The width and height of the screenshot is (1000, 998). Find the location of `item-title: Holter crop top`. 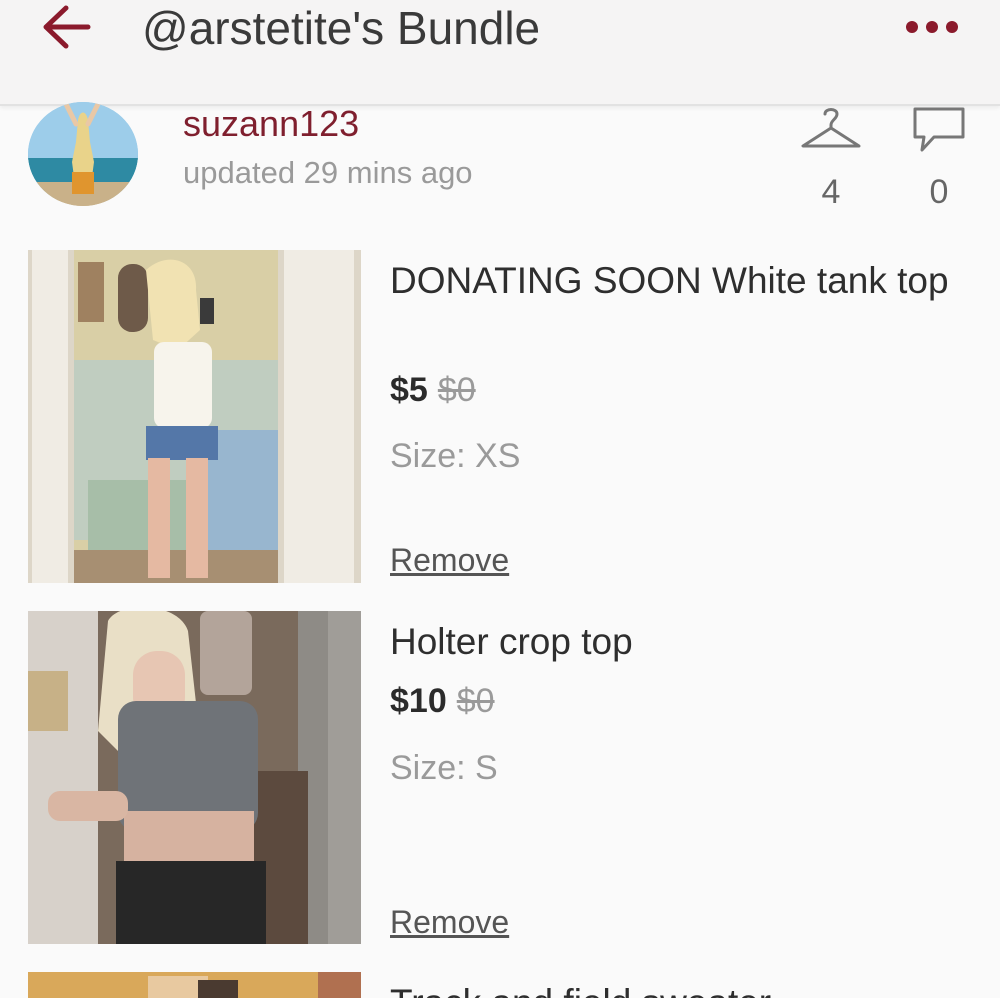

item-title: Holter crop top is located at coordinates (670, 642).